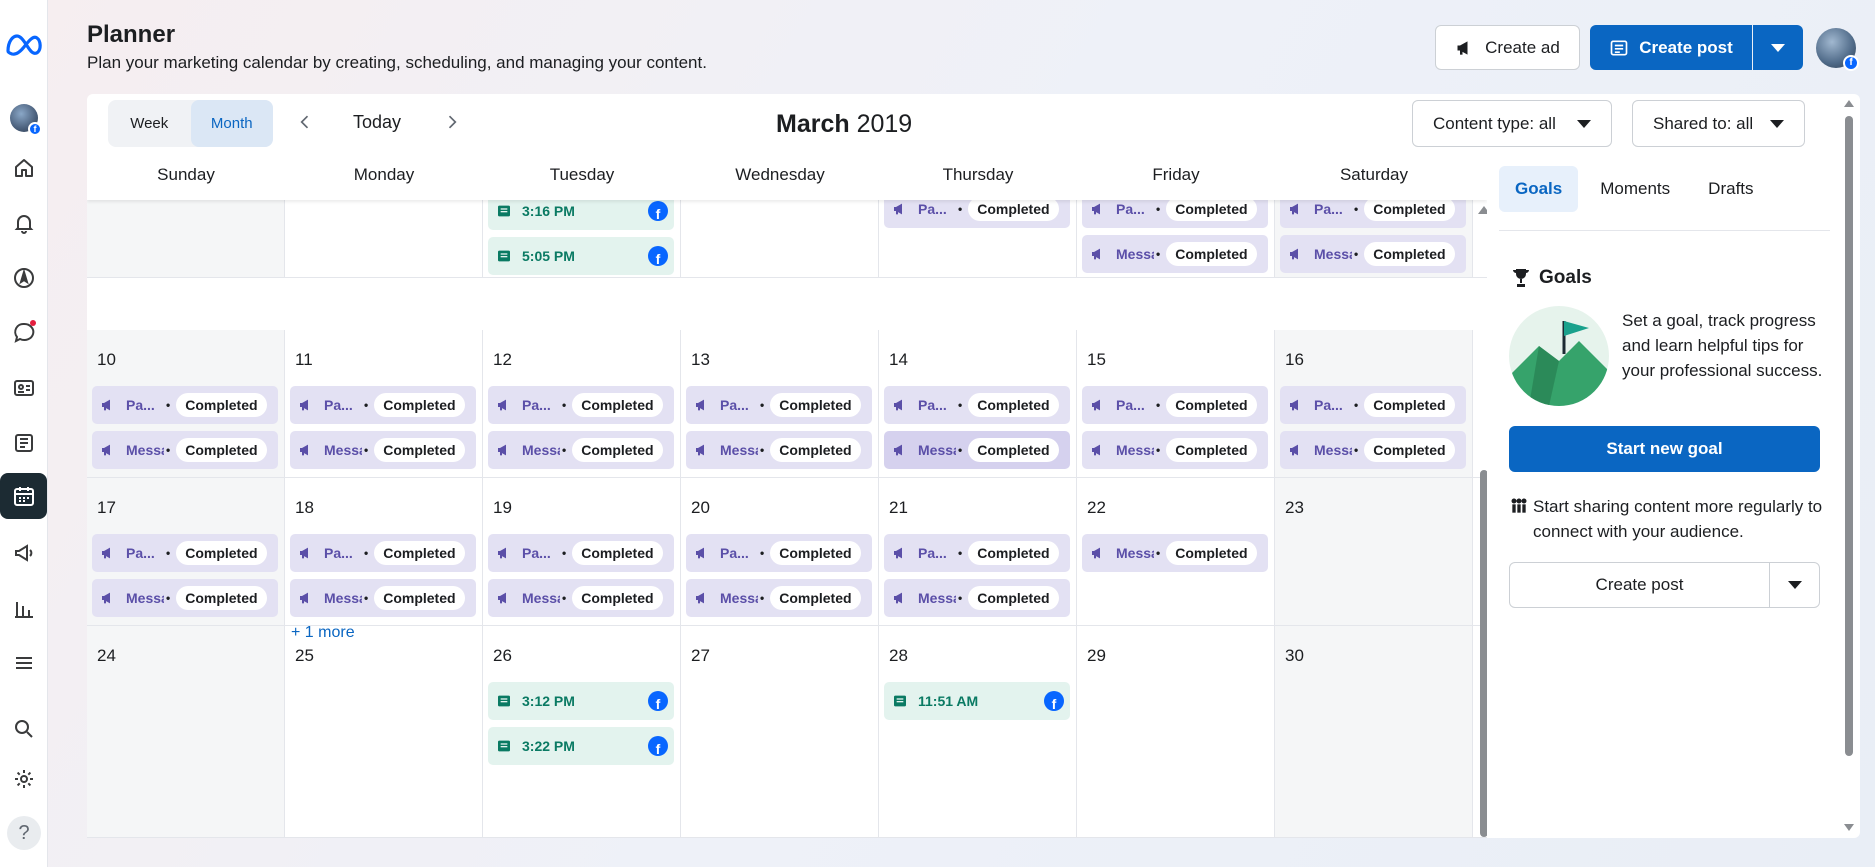 This screenshot has width=1875, height=867. Describe the element at coordinates (377, 122) in the screenshot. I see `today-button: Today` at that location.